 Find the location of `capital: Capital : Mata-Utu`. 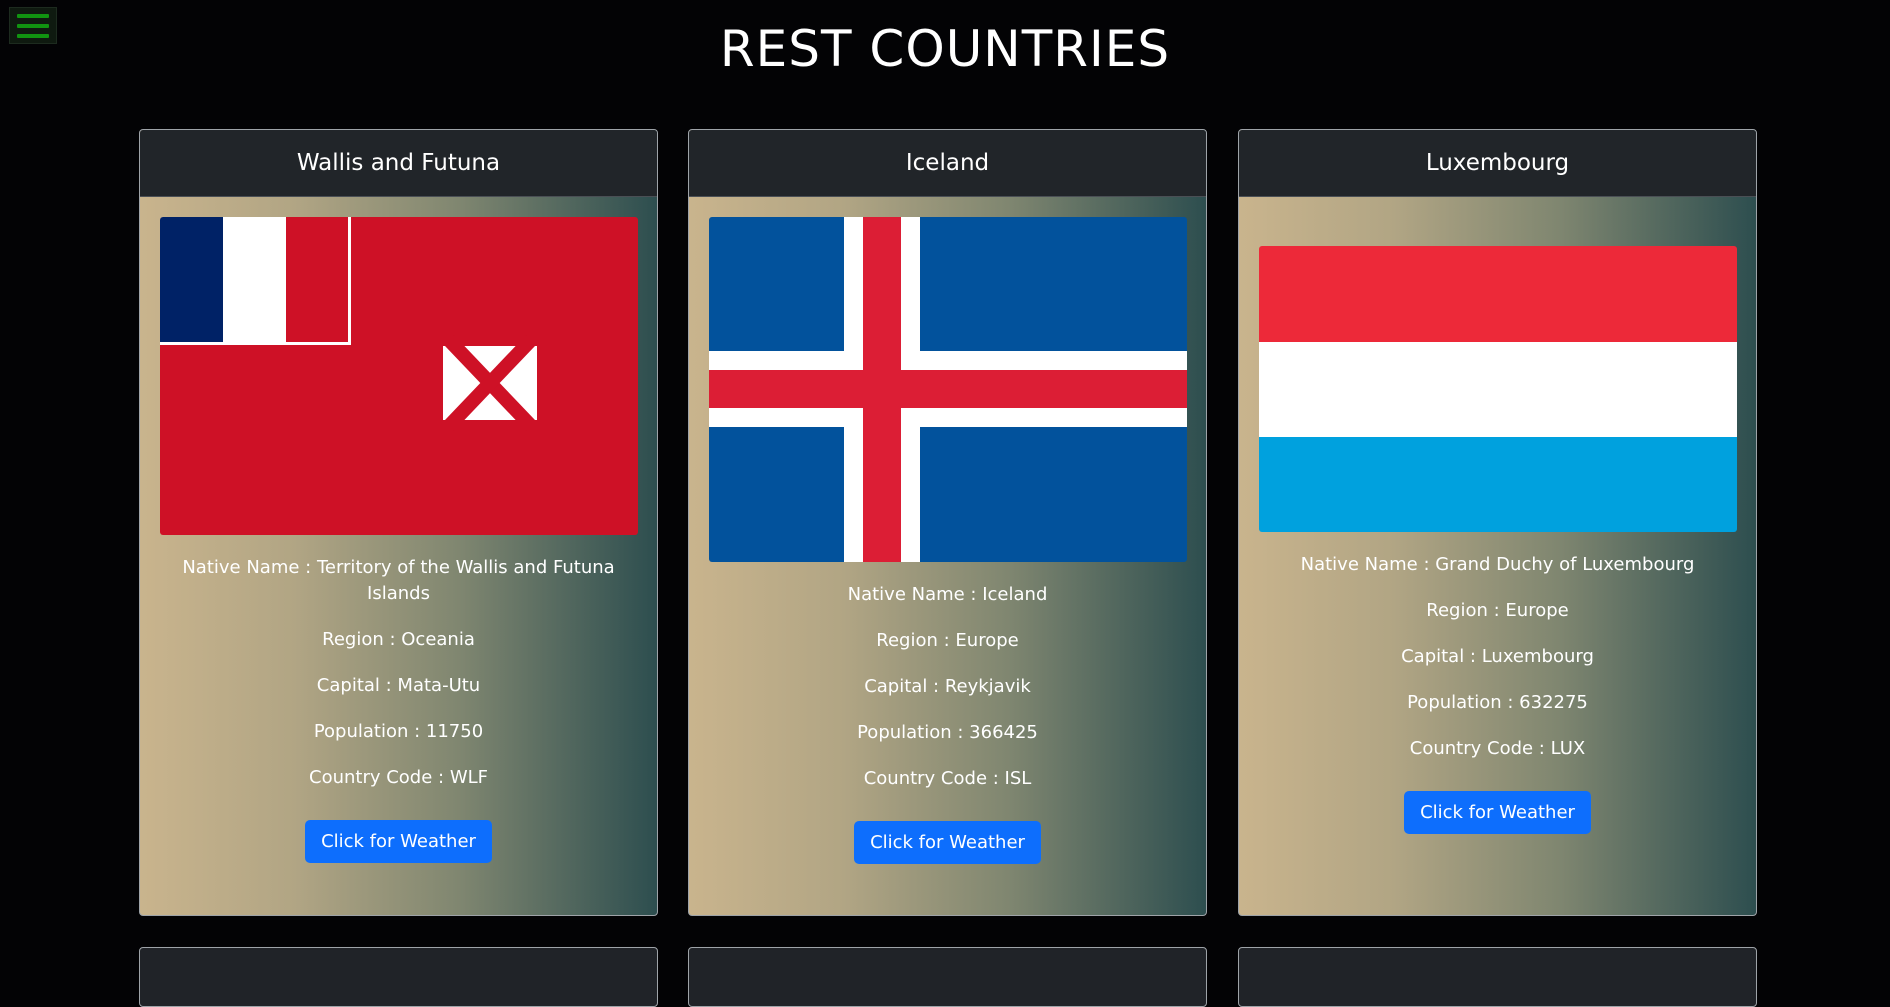

capital: Capital : Mata-Utu is located at coordinates (398, 685).